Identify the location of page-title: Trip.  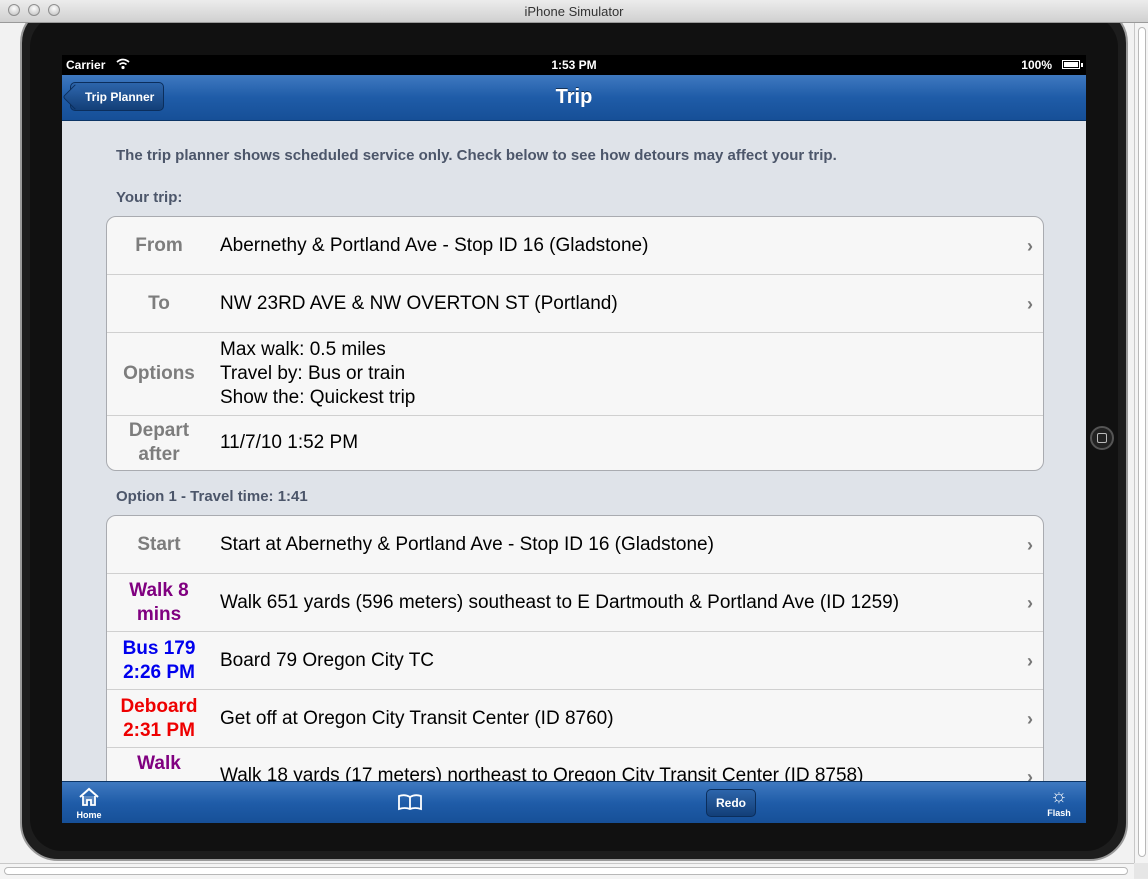
(574, 97).